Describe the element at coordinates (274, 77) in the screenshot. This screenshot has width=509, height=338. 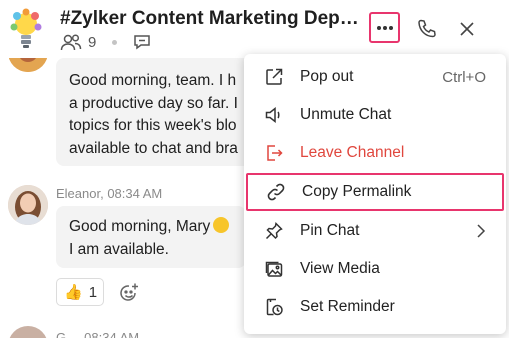
I see `pop-out-icon` at that location.